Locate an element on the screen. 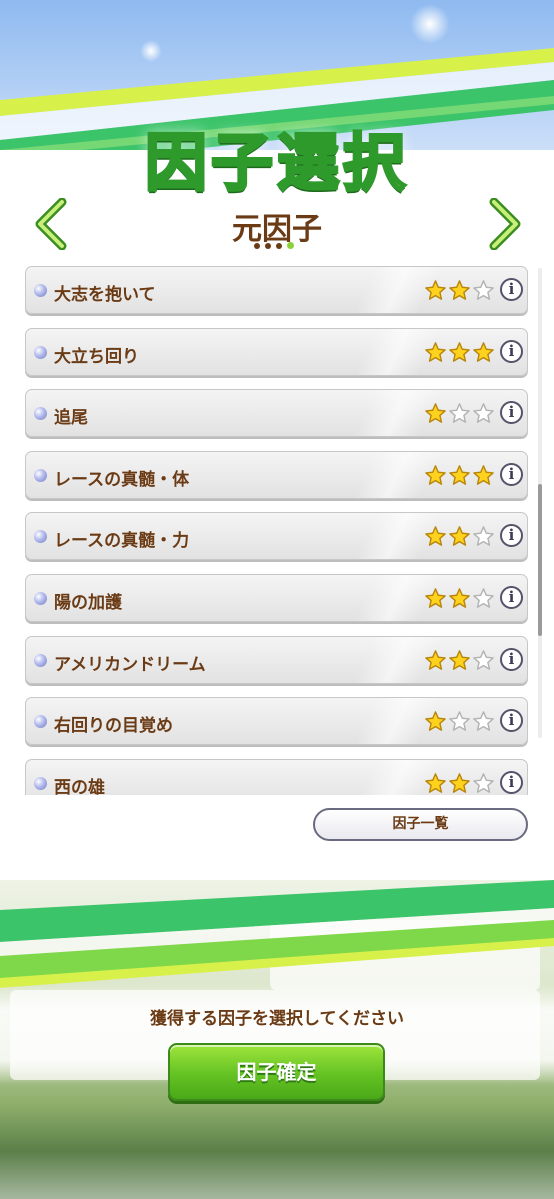  factor-list-button: 因子一覧 is located at coordinates (420, 824).